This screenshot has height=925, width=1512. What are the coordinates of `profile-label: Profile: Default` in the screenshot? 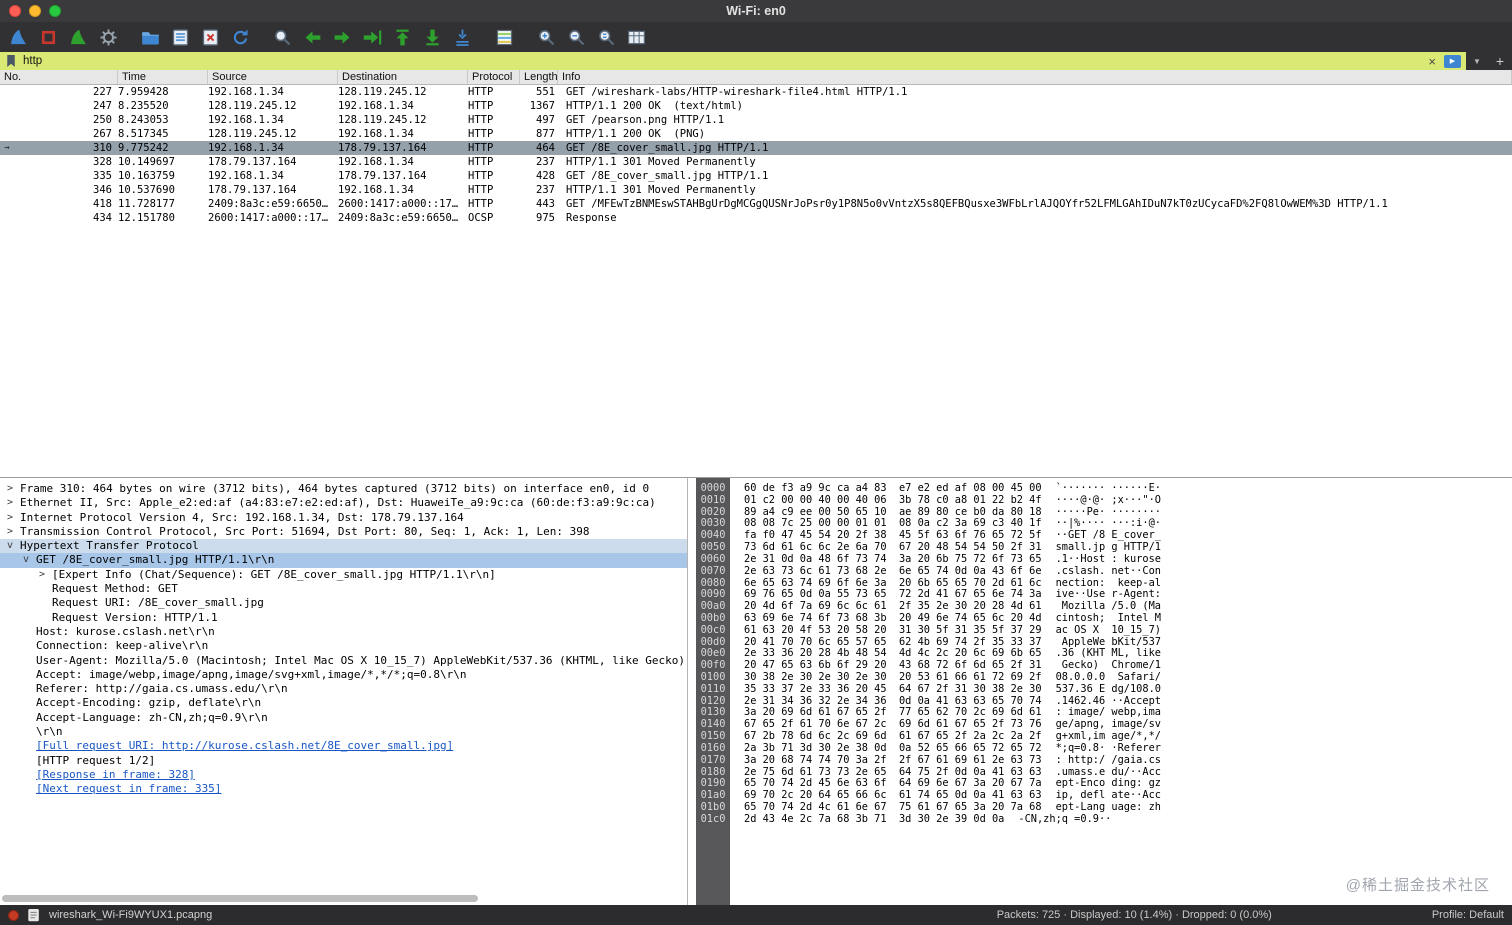 It's located at (1468, 915).